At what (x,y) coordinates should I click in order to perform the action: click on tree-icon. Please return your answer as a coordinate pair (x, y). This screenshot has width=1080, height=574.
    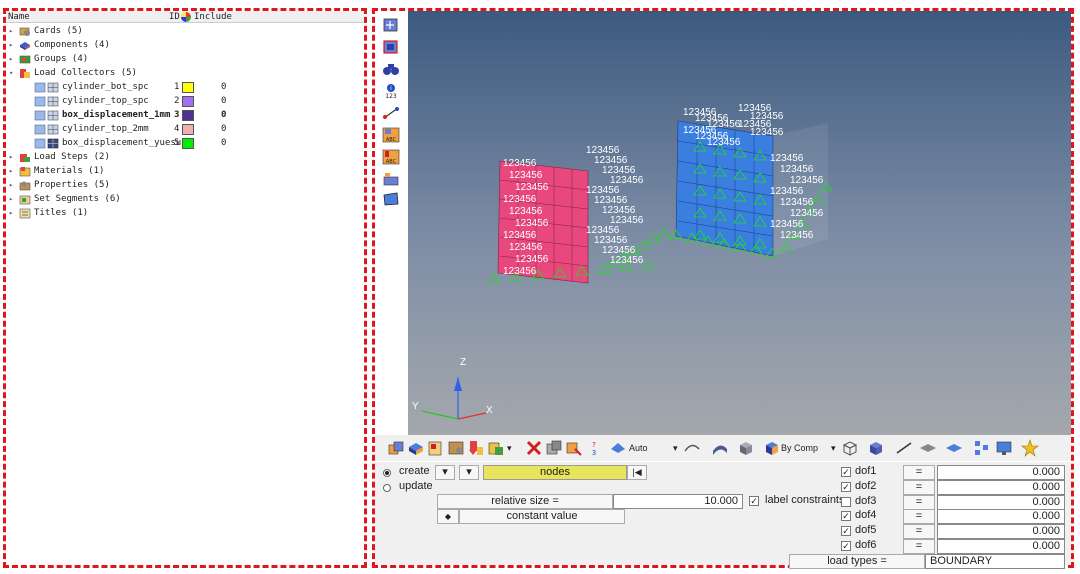
    Looking at the image, I should click on (982, 448).